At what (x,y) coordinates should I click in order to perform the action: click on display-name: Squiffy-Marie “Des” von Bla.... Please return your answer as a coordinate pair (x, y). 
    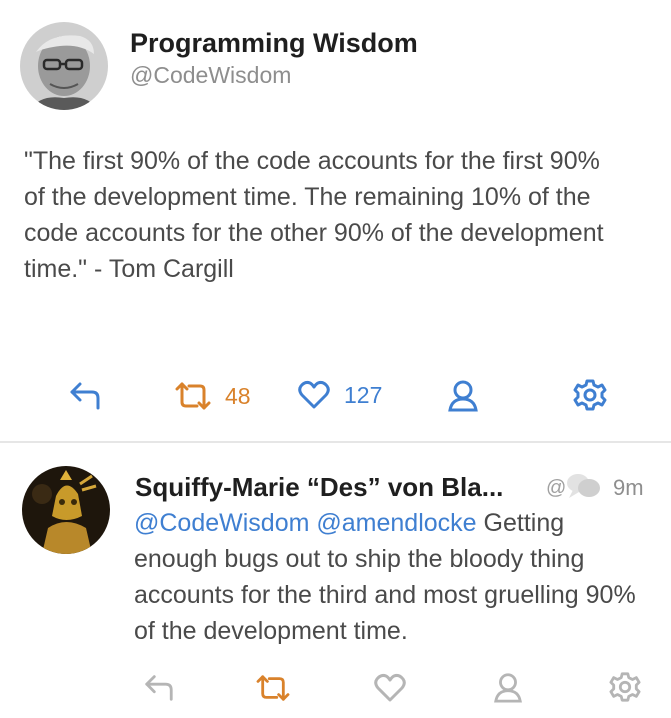
    Looking at the image, I should click on (319, 487).